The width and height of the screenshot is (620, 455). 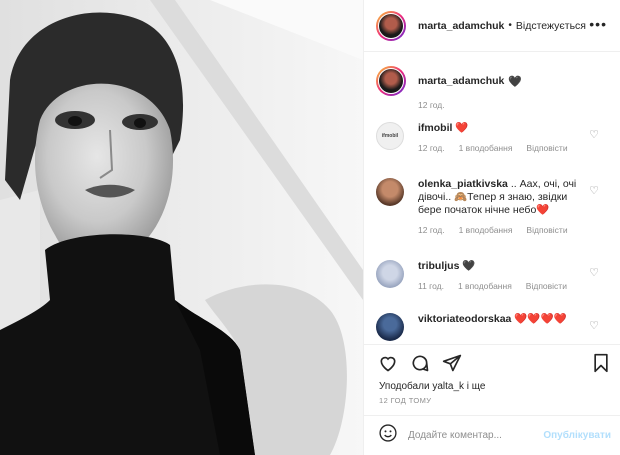 I want to click on more-options-icon: •••, so click(x=598, y=24).